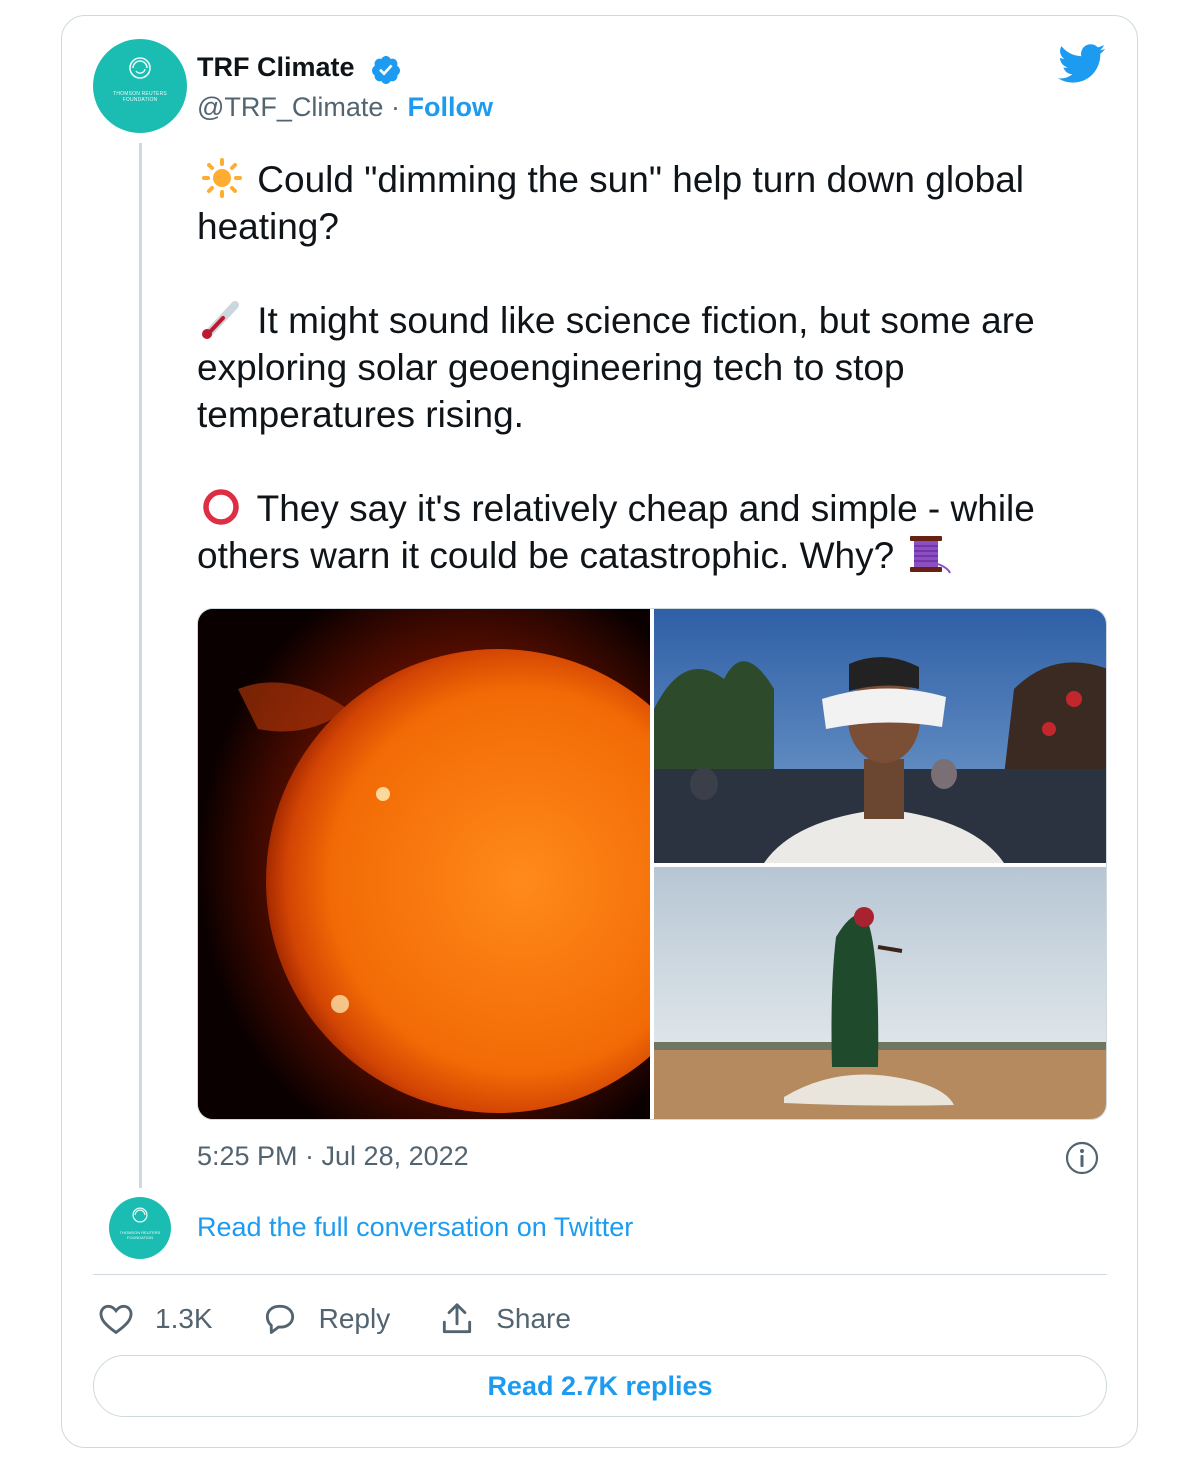 Image resolution: width=1200 pixels, height=1461 pixels. Describe the element at coordinates (222, 178) in the screenshot. I see `sun-emoji-icon` at that location.